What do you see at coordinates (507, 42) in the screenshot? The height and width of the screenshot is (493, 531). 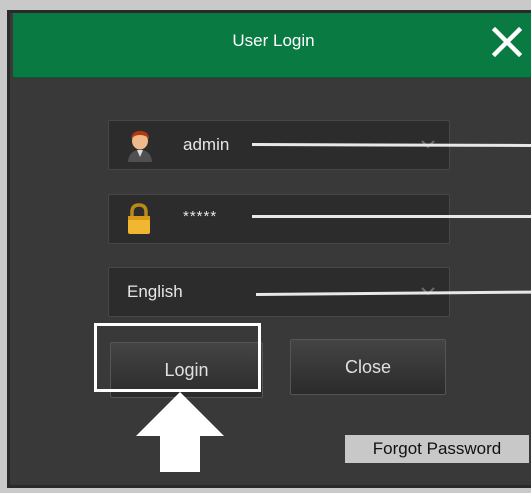 I see `close-icon` at bounding box center [507, 42].